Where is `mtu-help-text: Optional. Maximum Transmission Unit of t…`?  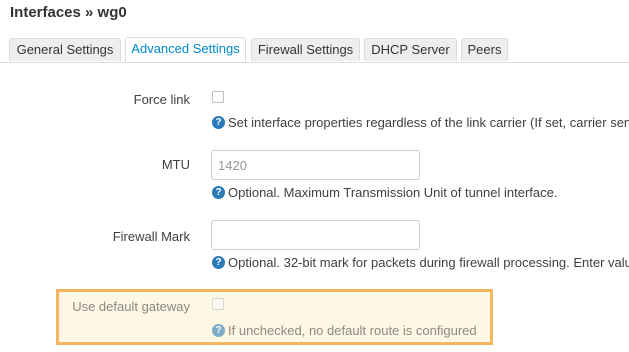
mtu-help-text: Optional. Maximum Transmission Unit of t… is located at coordinates (393, 192).